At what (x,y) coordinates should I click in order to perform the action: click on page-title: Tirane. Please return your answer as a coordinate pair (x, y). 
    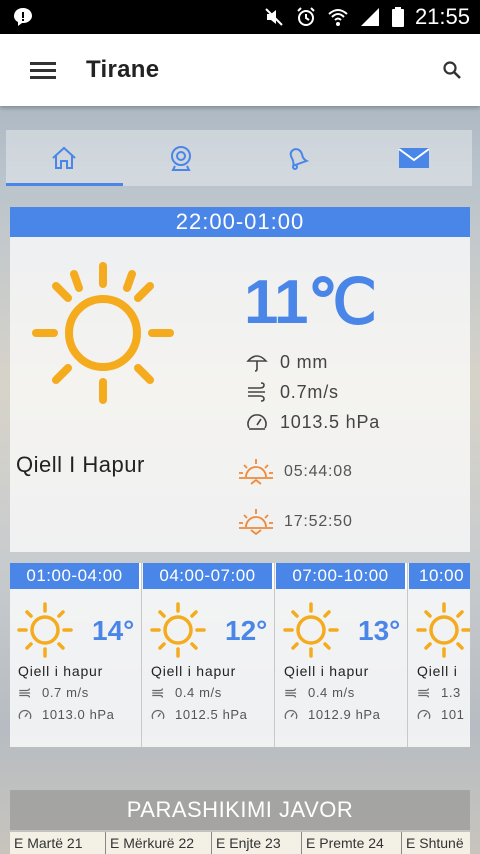
    Looking at the image, I should click on (123, 69).